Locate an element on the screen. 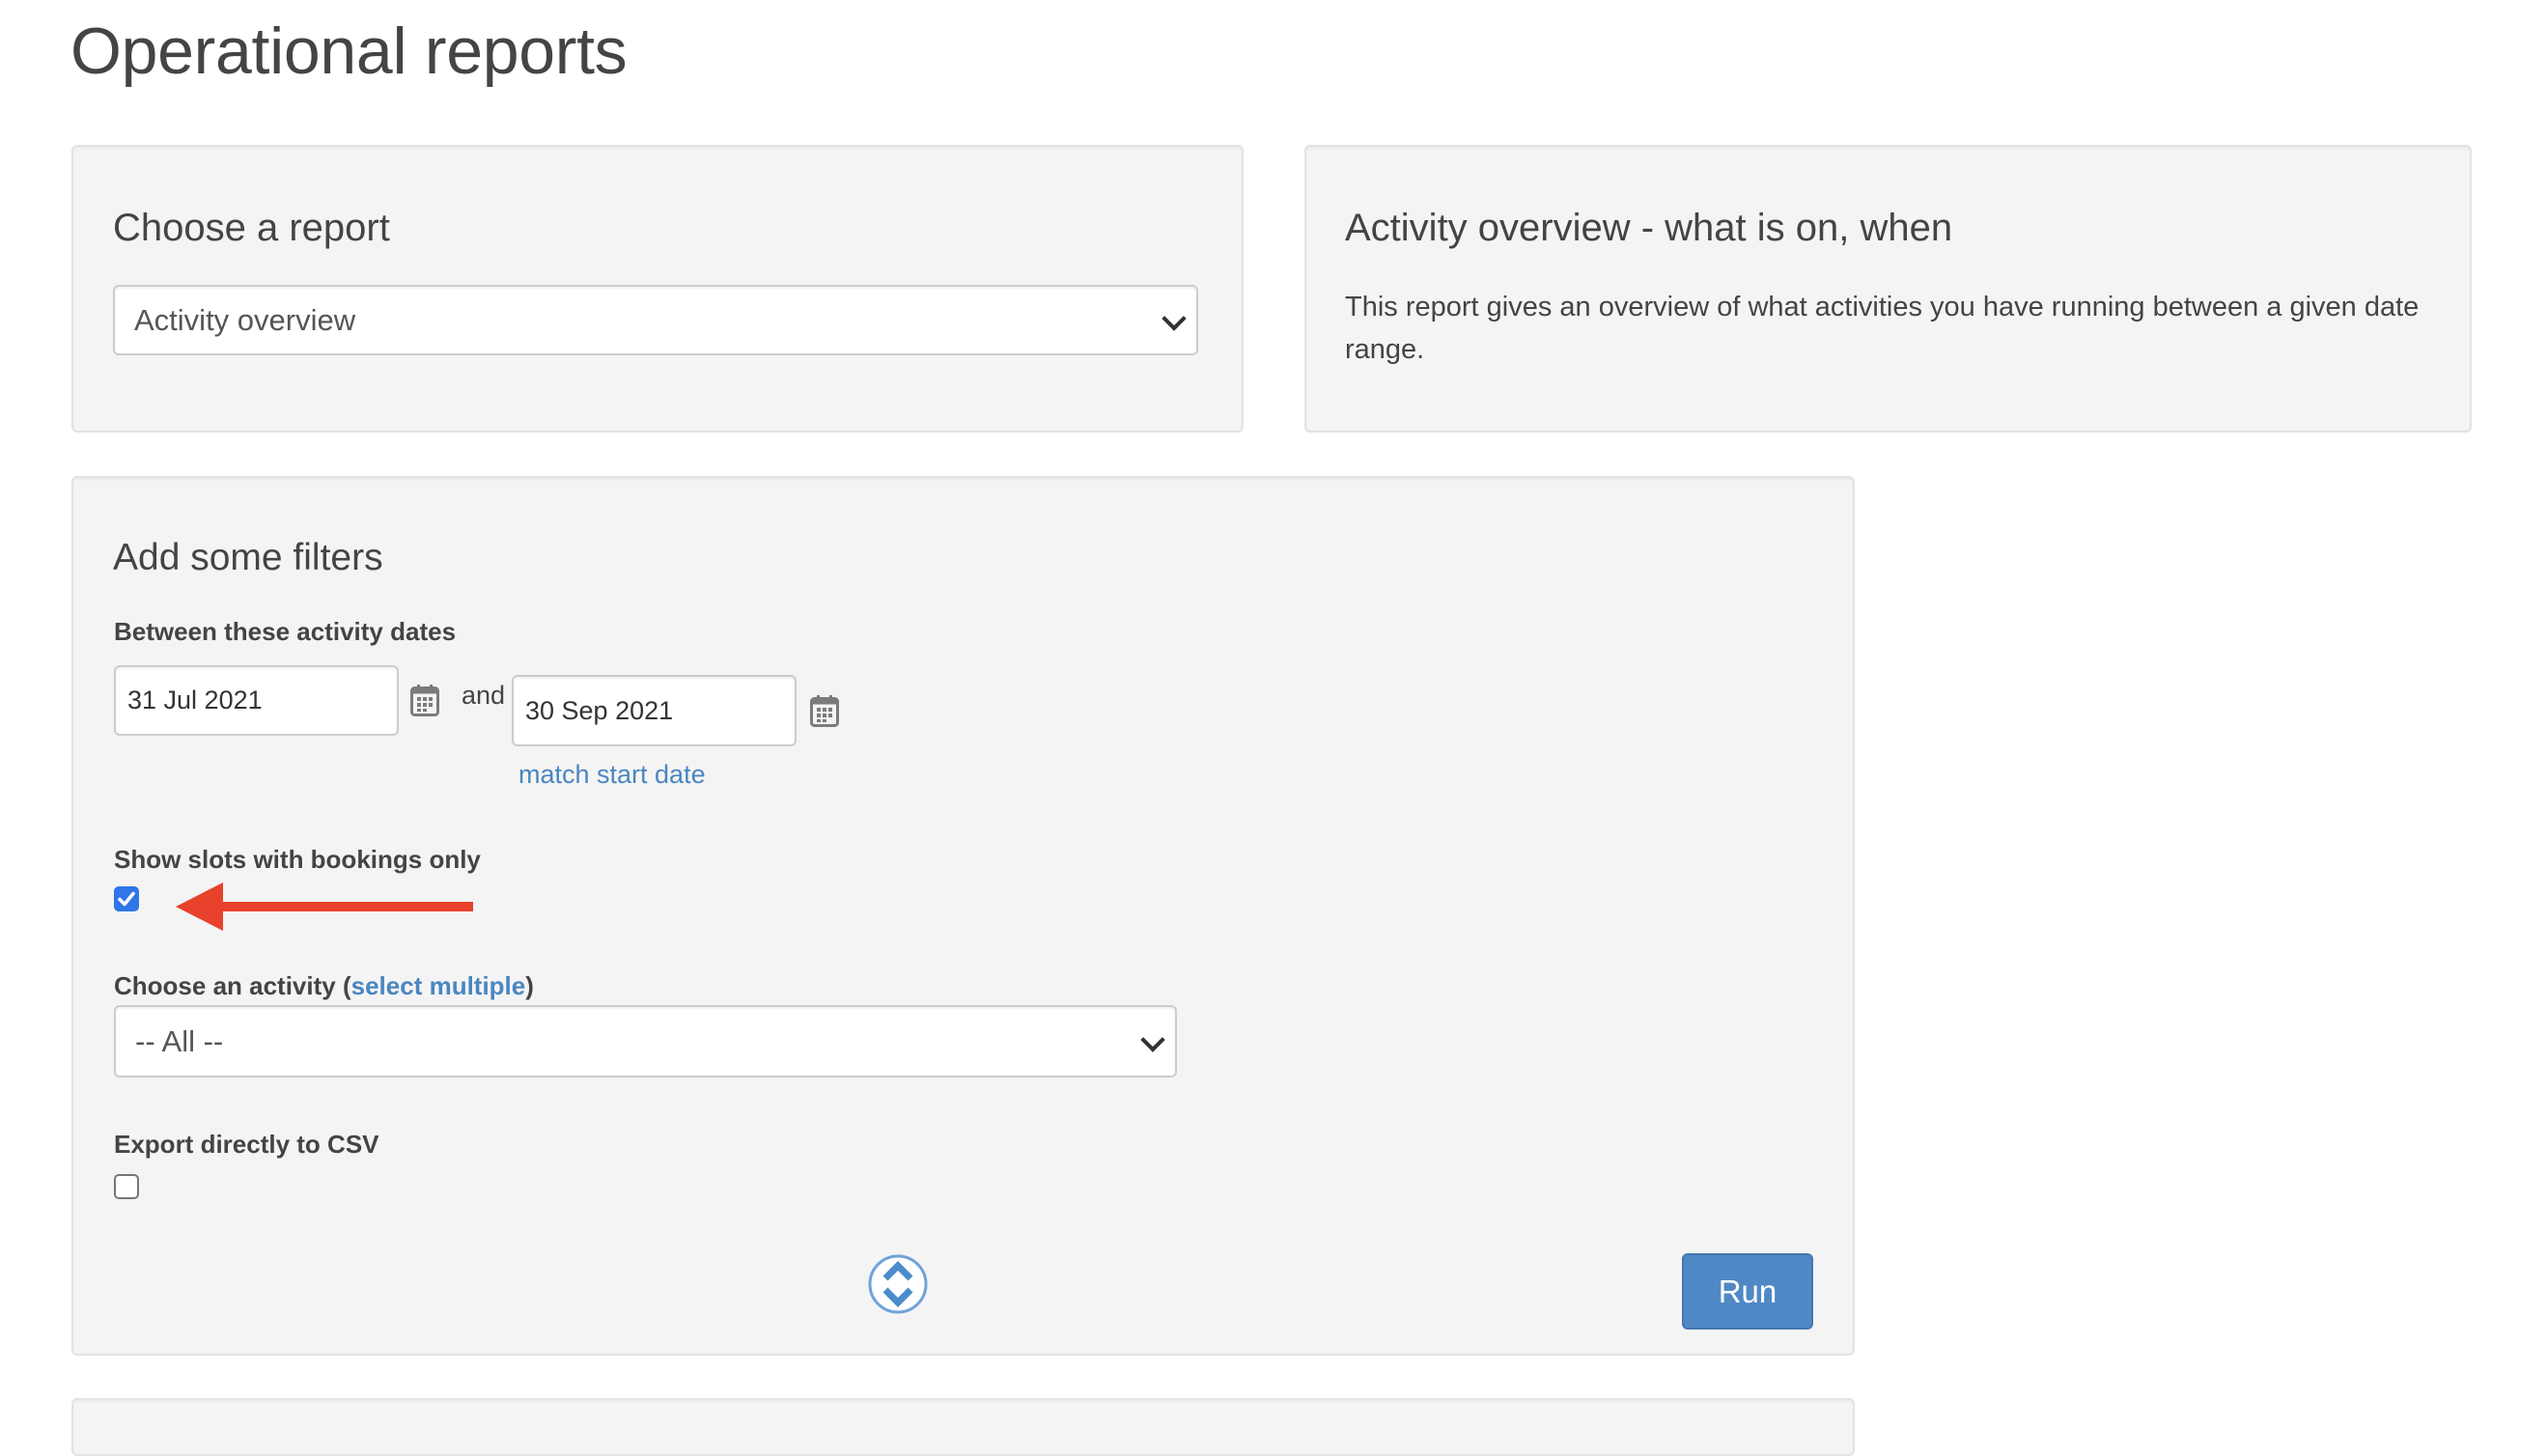  arrow-head is located at coordinates (199, 907).